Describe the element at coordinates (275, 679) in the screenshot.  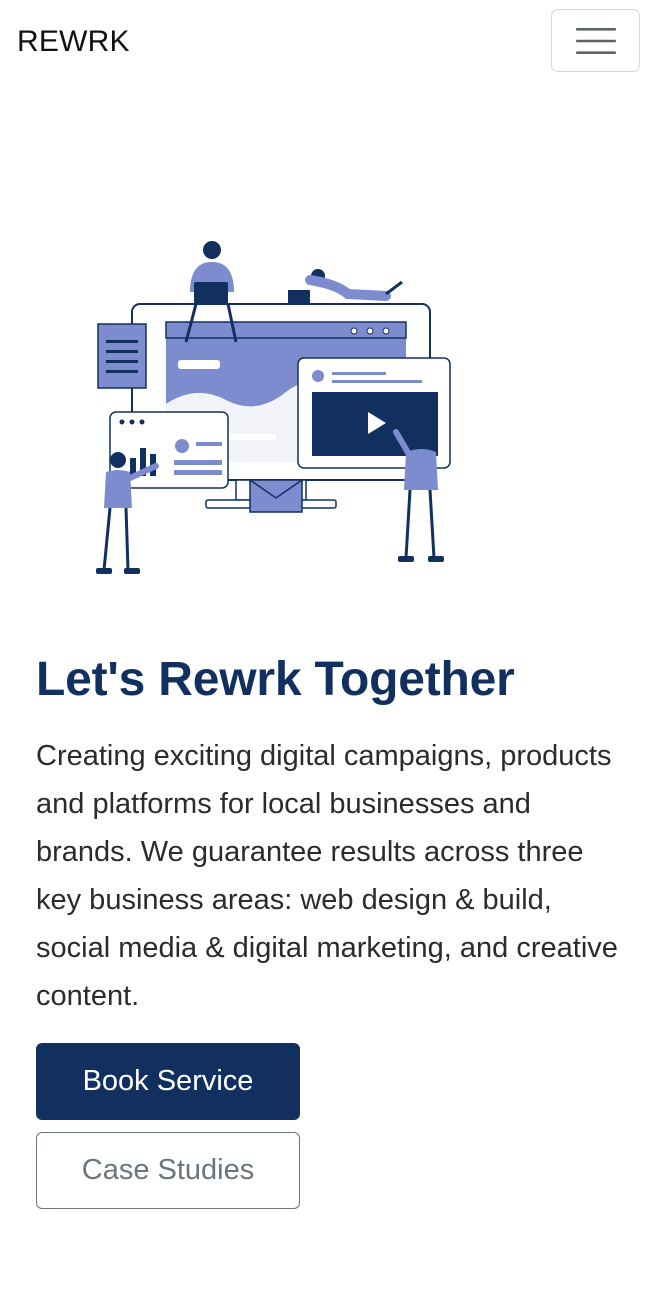
I see `hero-title: Let's Rewrk Together` at that location.